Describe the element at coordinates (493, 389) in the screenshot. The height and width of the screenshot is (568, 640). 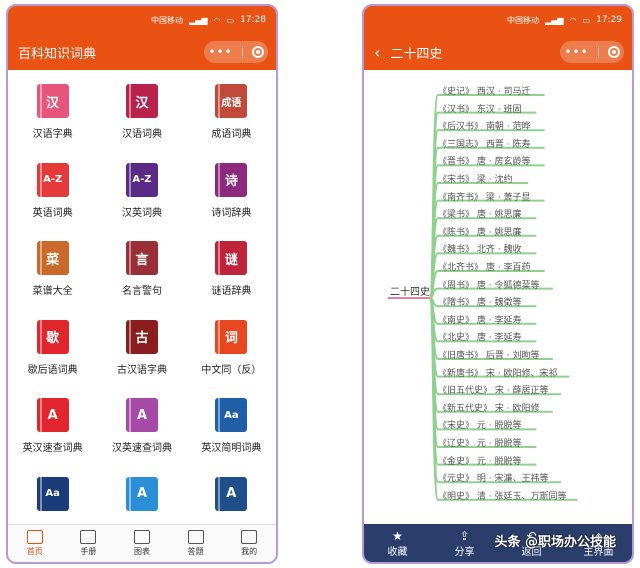
I see `mind-map-node: 《旧五代史》 宋 · 薛居正等` at that location.